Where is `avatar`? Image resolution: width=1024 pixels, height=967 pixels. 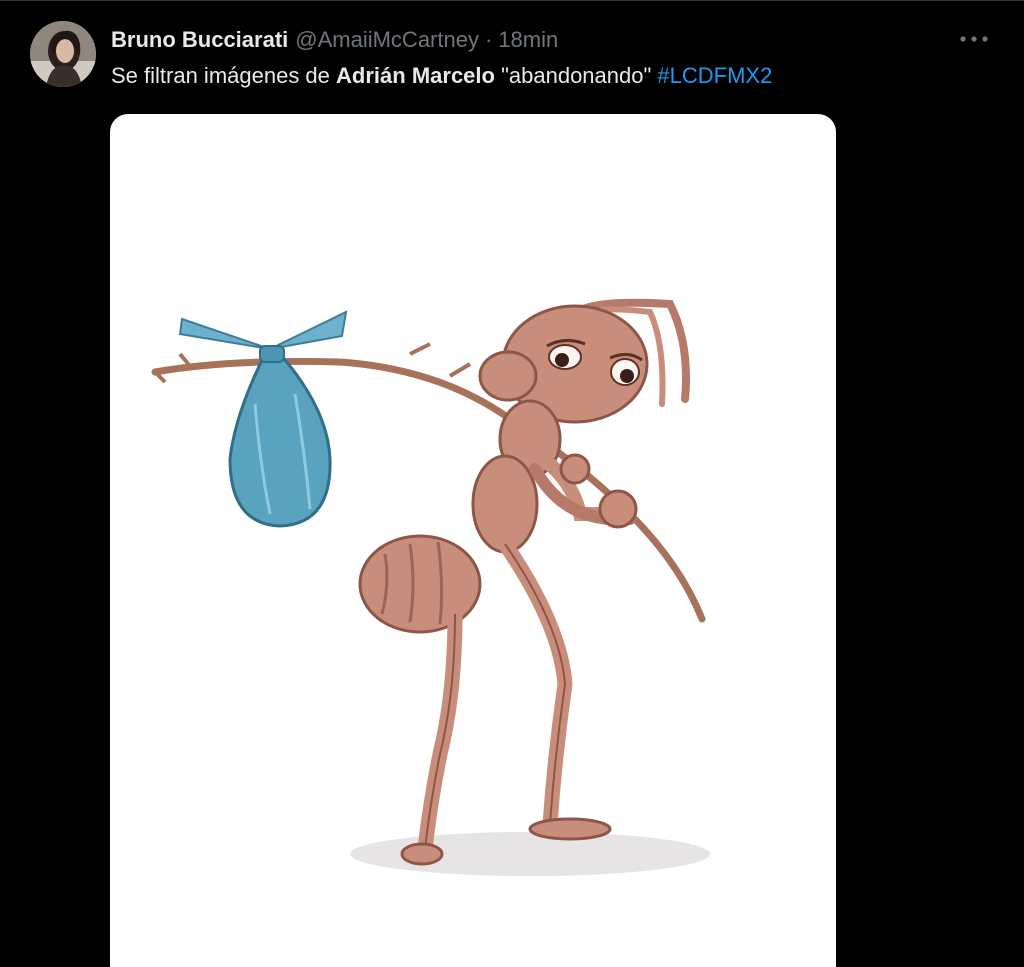 avatar is located at coordinates (63, 54).